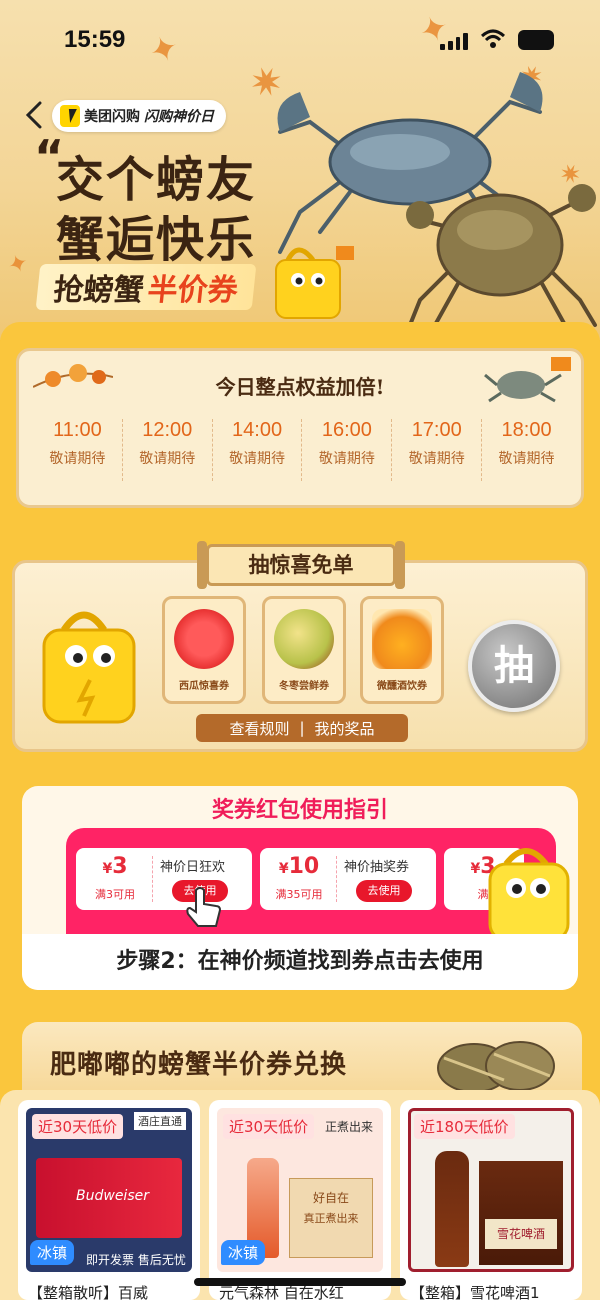 The height and width of the screenshot is (1300, 600). I want to click on product-card: 雪花啤酒 近180天低价 【整箱】雪花啤酒1, so click(491, 1200).